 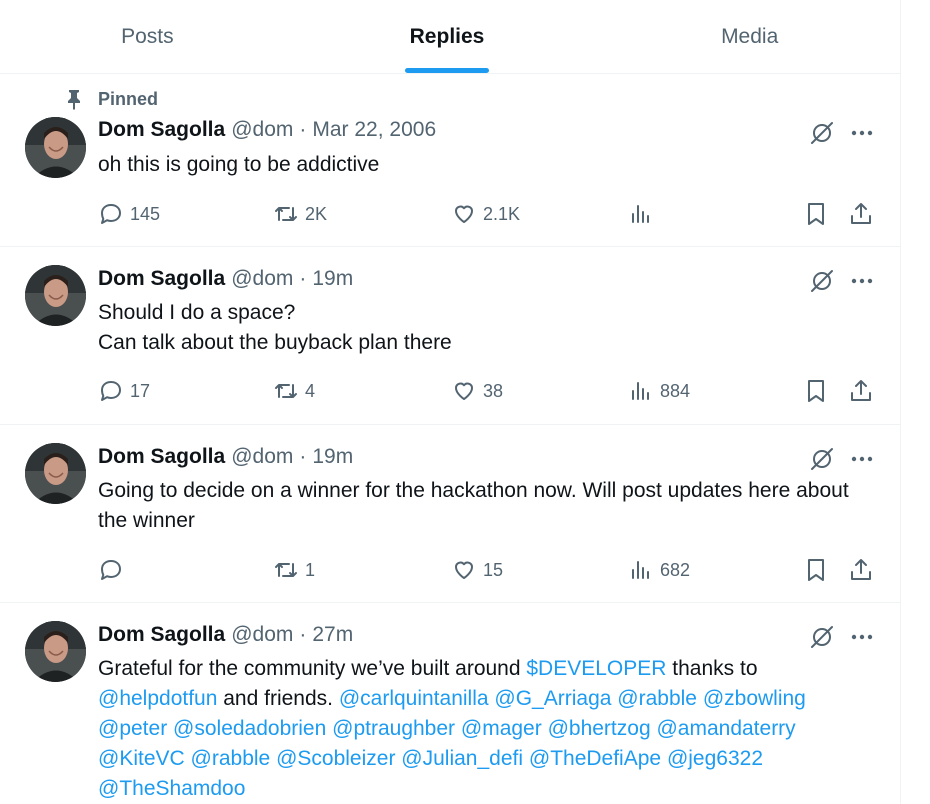 I want to click on retweet-button: 4, so click(x=294, y=391).